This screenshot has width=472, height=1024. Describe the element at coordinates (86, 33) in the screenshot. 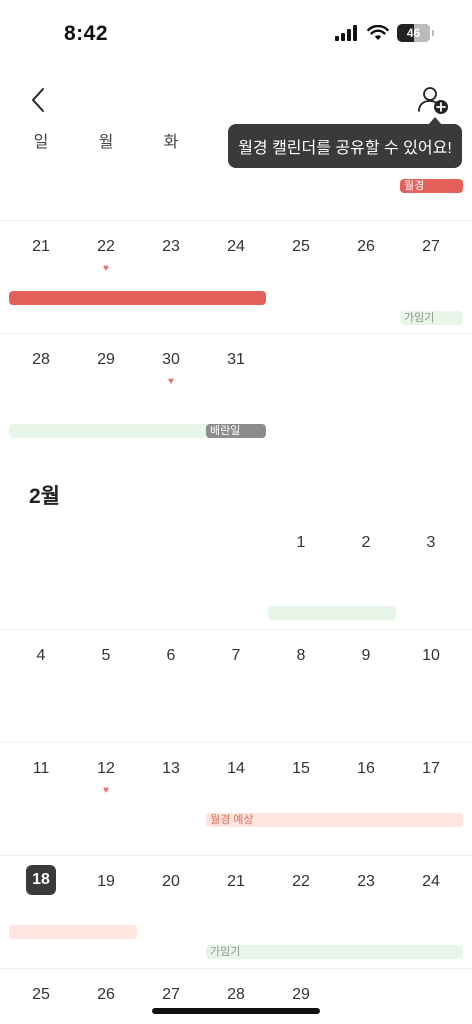

I see `status-time: 8:42` at that location.